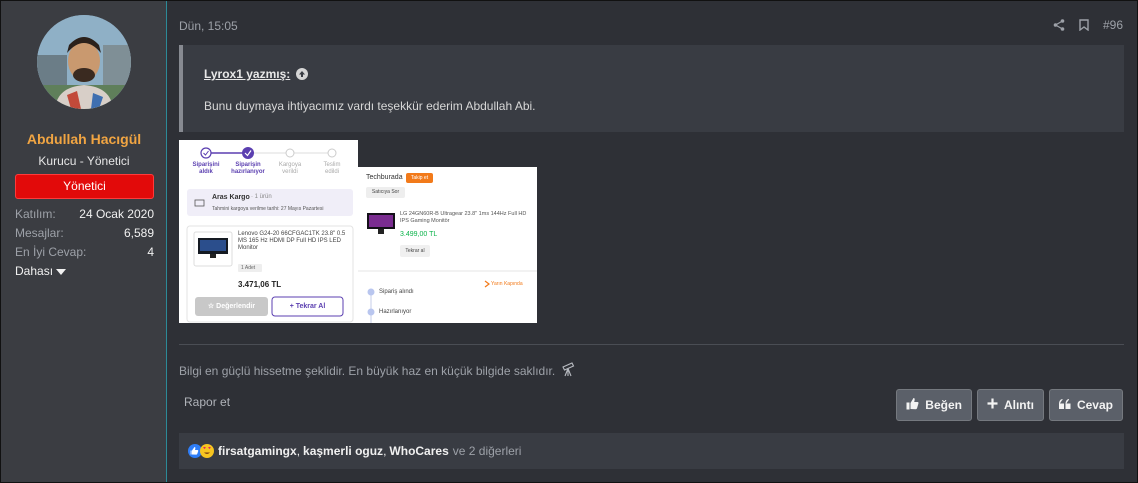 This screenshot has width=1138, height=483. I want to click on more-toggle: Dahası, so click(41, 271).